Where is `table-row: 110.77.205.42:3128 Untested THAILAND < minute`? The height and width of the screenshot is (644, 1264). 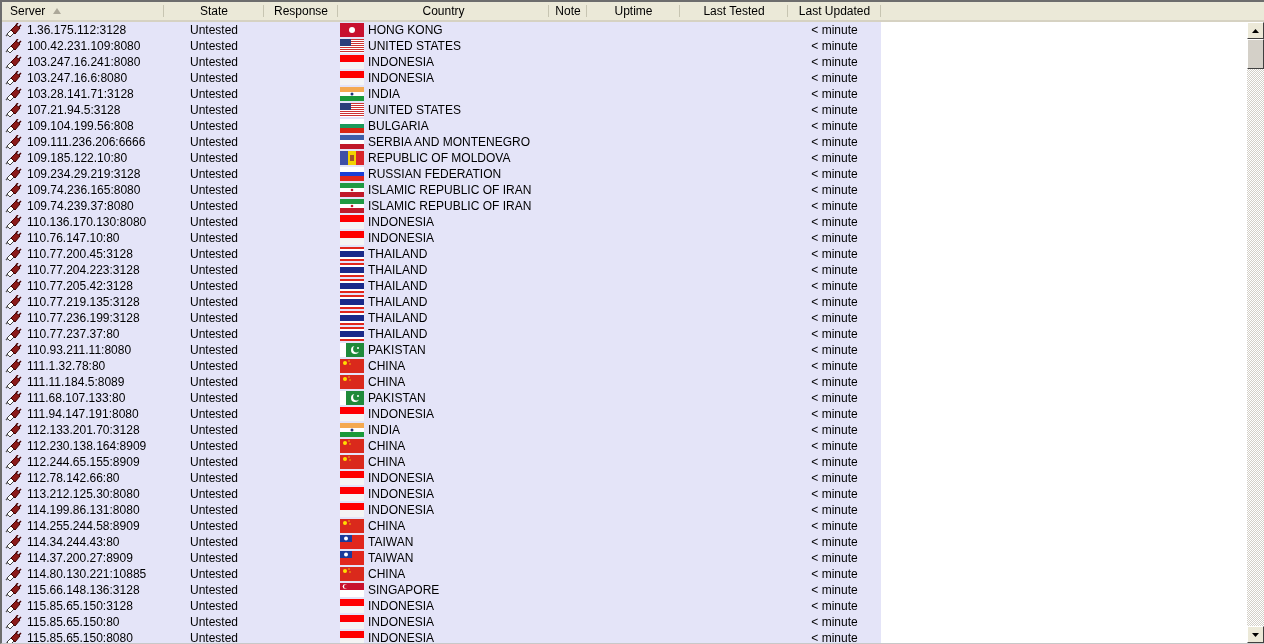
table-row: 110.77.205.42:3128 Untested THAILAND < minute is located at coordinates (441, 286).